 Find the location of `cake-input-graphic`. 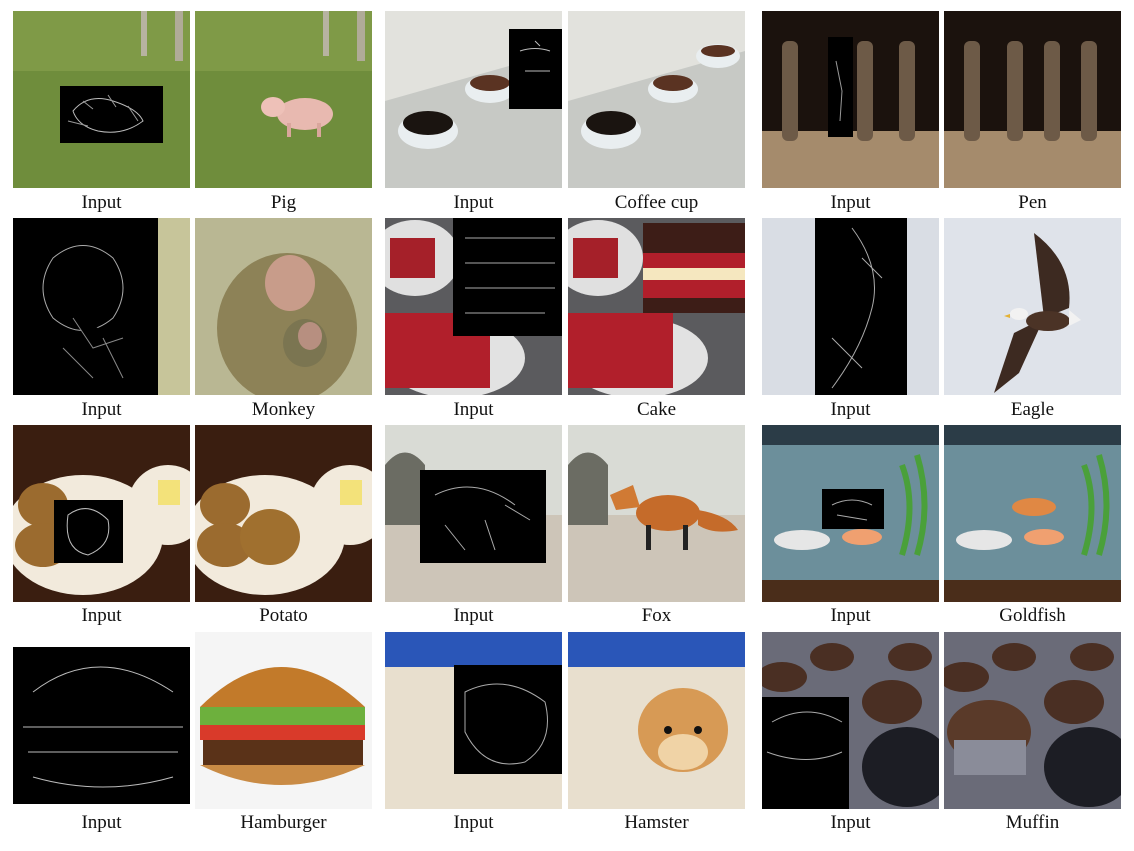

cake-input-graphic is located at coordinates (473, 306).